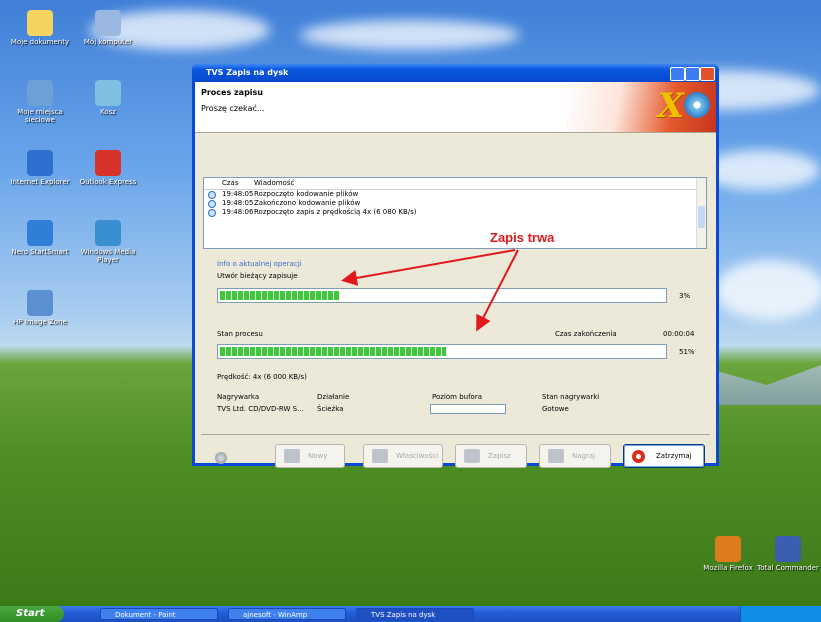 Image resolution: width=821 pixels, height=622 pixels. I want to click on desktop-icon: Moje dokumenty, so click(40, 28).